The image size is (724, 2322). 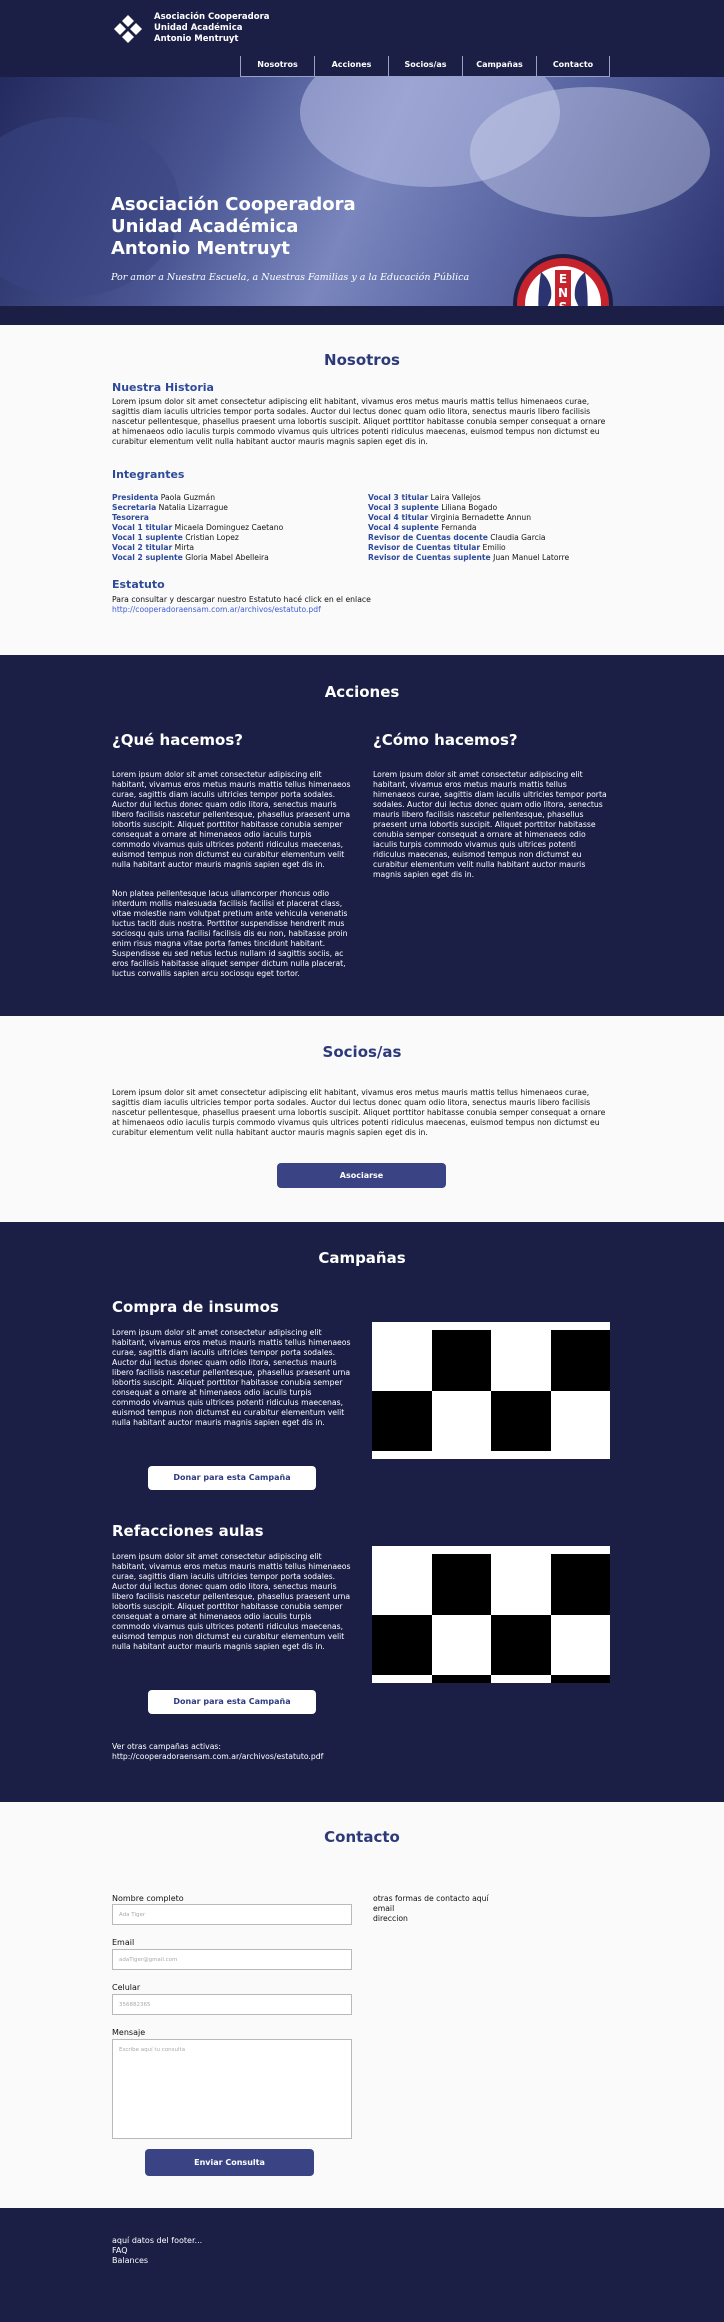 What do you see at coordinates (431, 1898) in the screenshot?
I see `contacto-line: otras formas de contacto aquí` at bounding box center [431, 1898].